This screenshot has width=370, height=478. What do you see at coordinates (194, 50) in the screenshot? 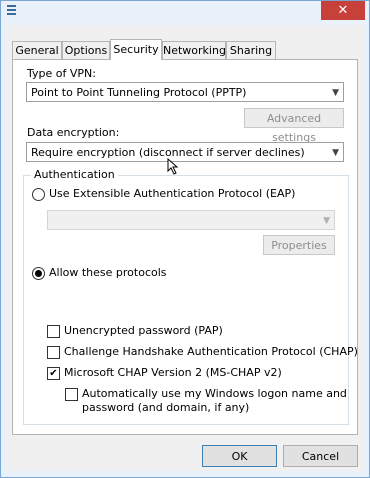
I see `tab-networking: Networking` at bounding box center [194, 50].